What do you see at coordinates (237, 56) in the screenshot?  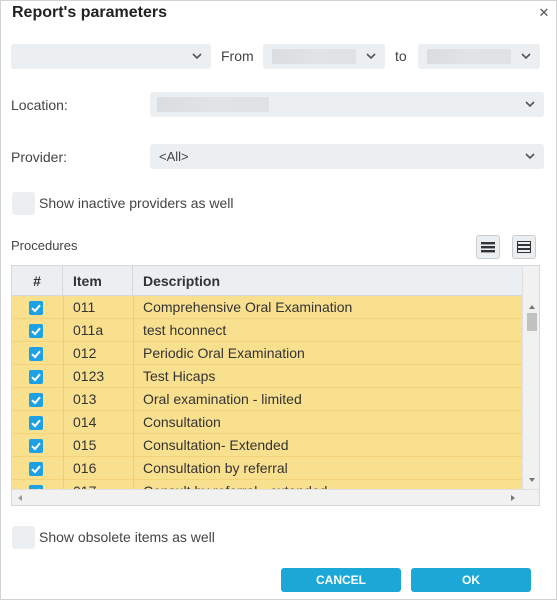 I see `from-label: From` at bounding box center [237, 56].